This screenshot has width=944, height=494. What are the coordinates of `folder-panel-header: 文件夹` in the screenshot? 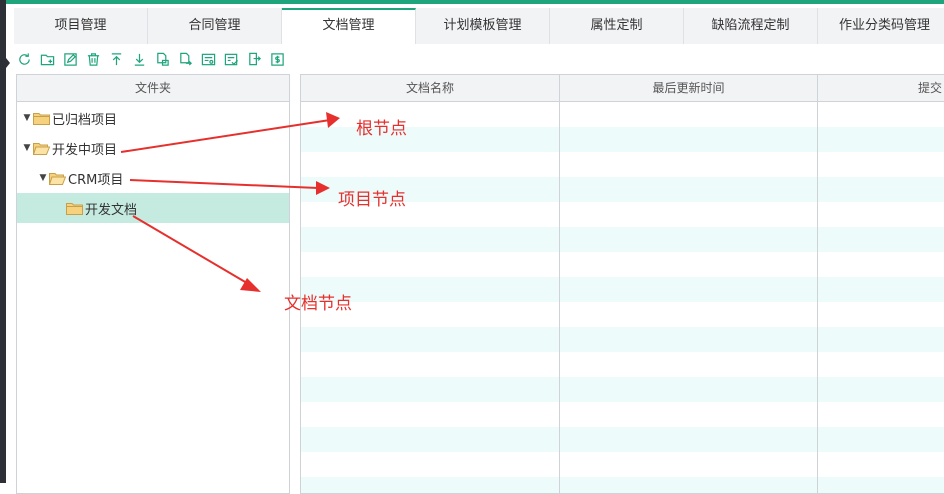 It's located at (153, 88).